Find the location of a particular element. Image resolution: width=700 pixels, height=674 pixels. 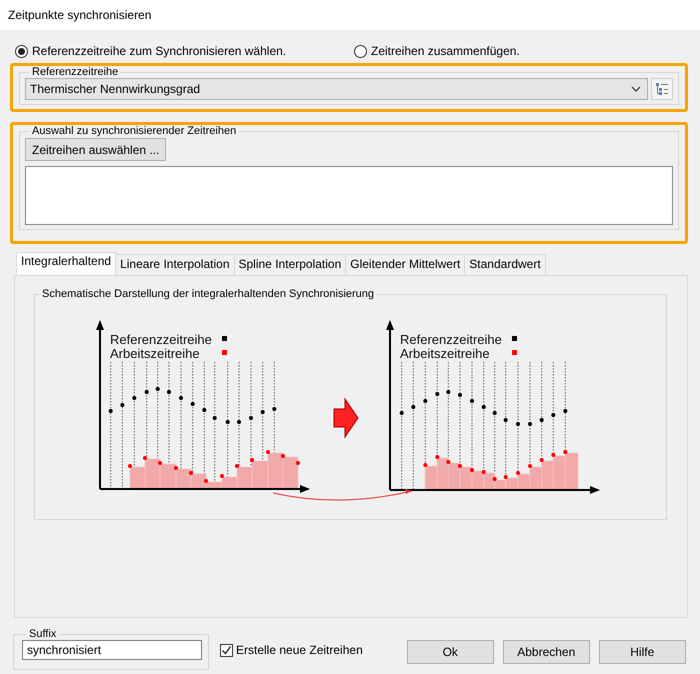

dialog-button: Ok is located at coordinates (450, 652).